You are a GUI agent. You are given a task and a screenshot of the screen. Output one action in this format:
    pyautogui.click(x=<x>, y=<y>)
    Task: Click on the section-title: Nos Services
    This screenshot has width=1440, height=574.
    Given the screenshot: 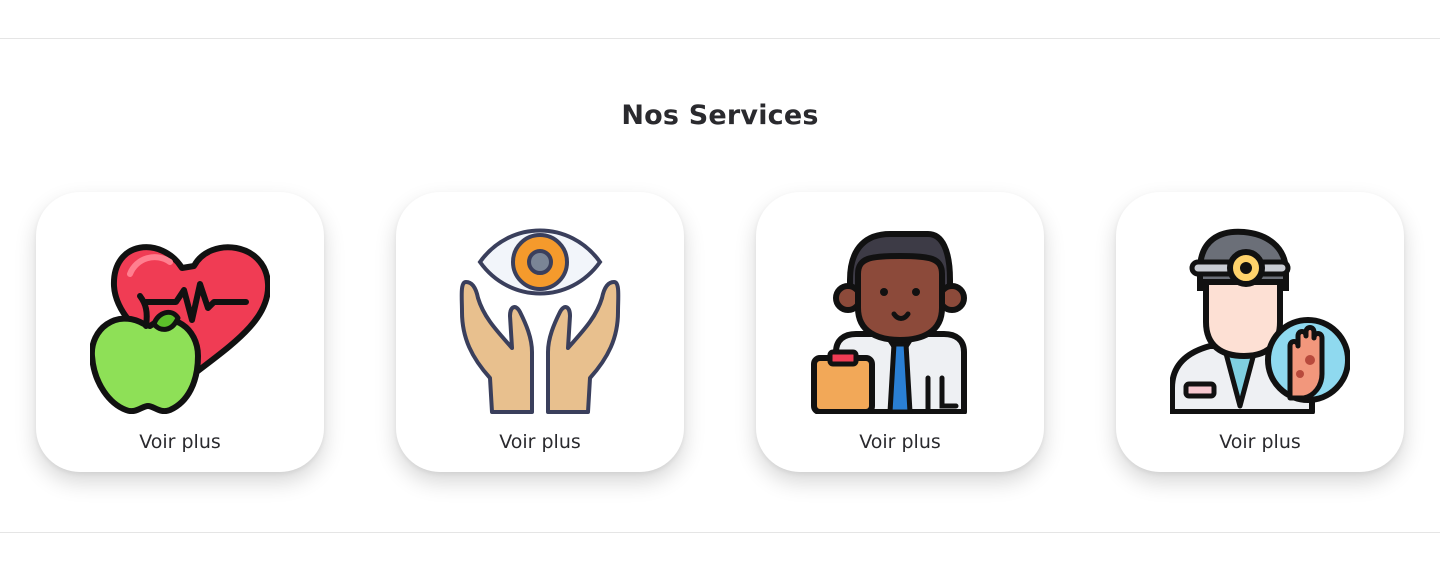 What is the action you would take?
    pyautogui.click(x=720, y=115)
    